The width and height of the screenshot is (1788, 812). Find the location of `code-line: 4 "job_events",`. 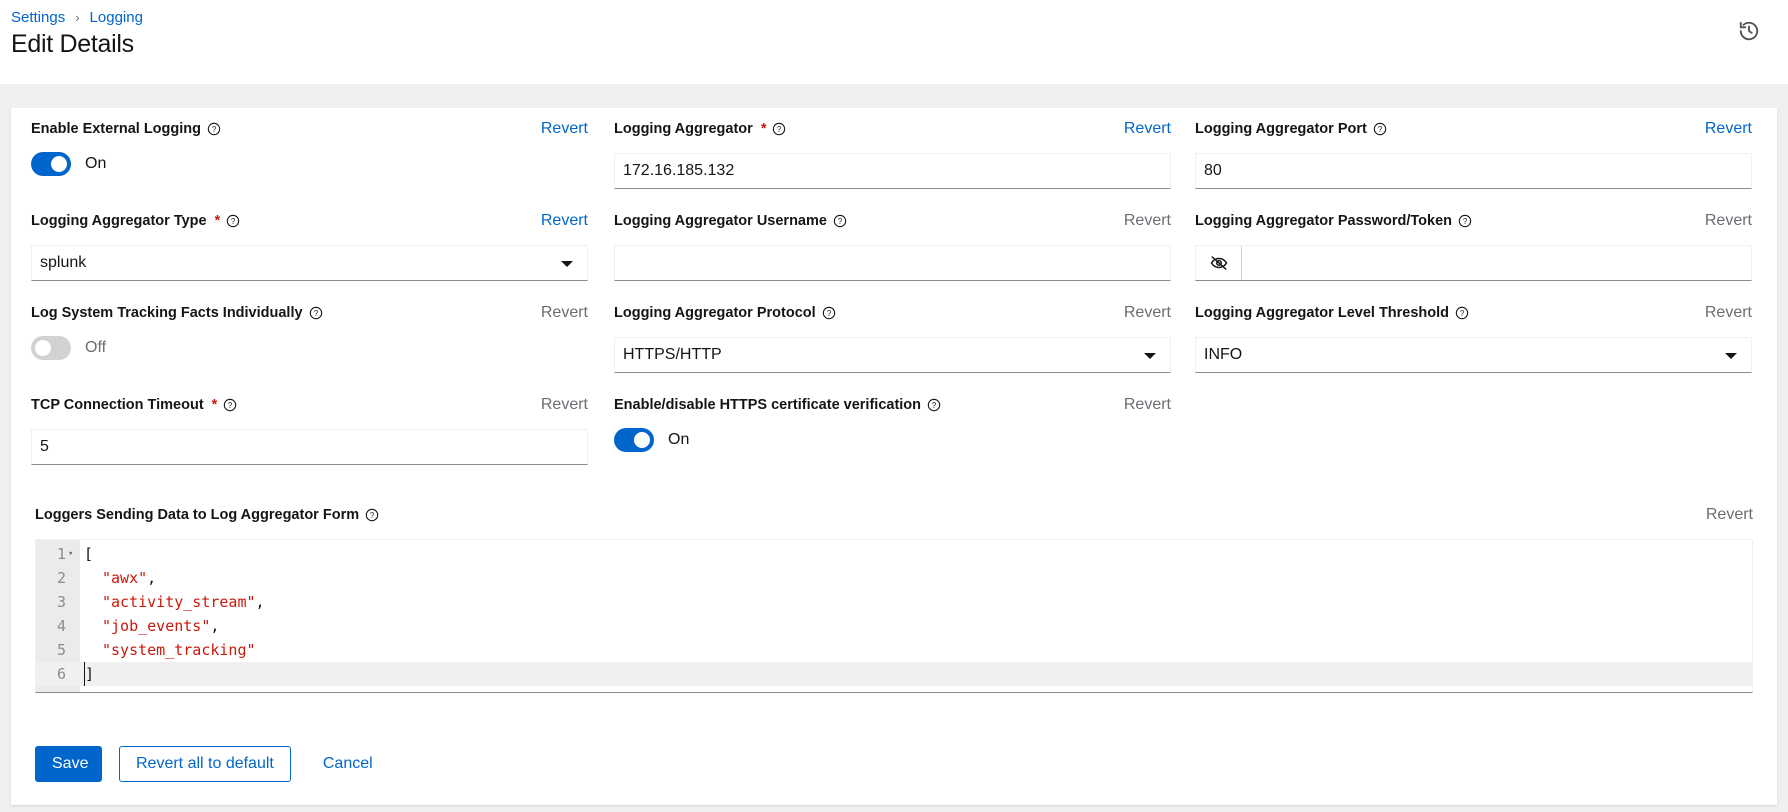

code-line: 4 "job_events", is located at coordinates (894, 626).